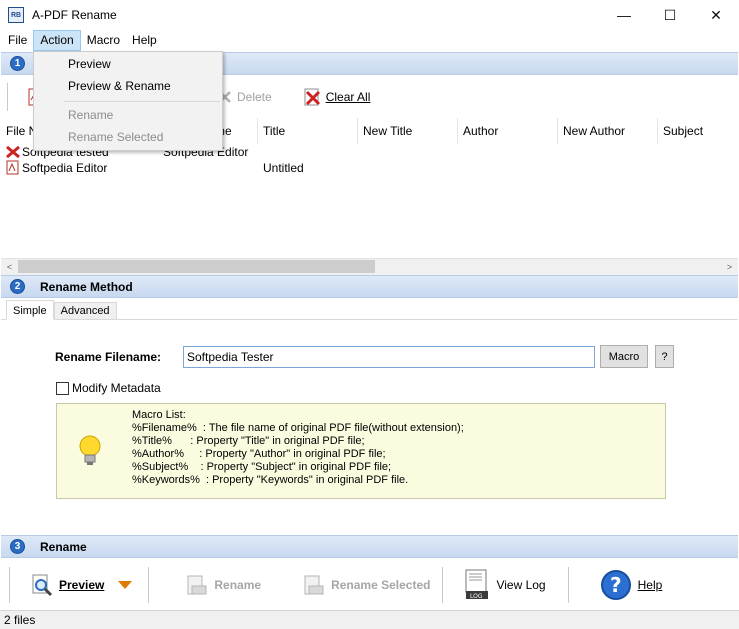 The image size is (739, 629). I want to click on pdf-file-icon, so click(12, 167).